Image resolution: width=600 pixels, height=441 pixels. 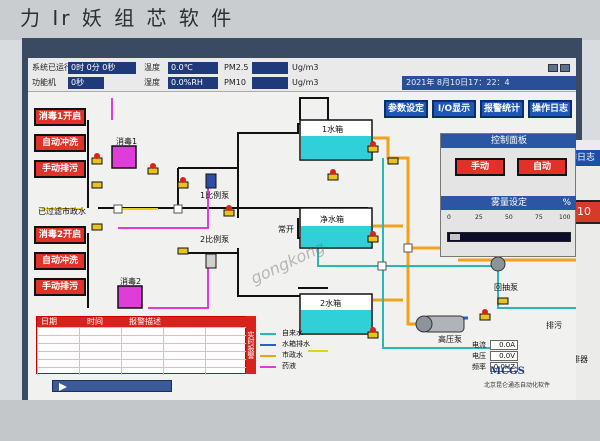 I want to click on current-value: 0.0A, so click(x=504, y=345).